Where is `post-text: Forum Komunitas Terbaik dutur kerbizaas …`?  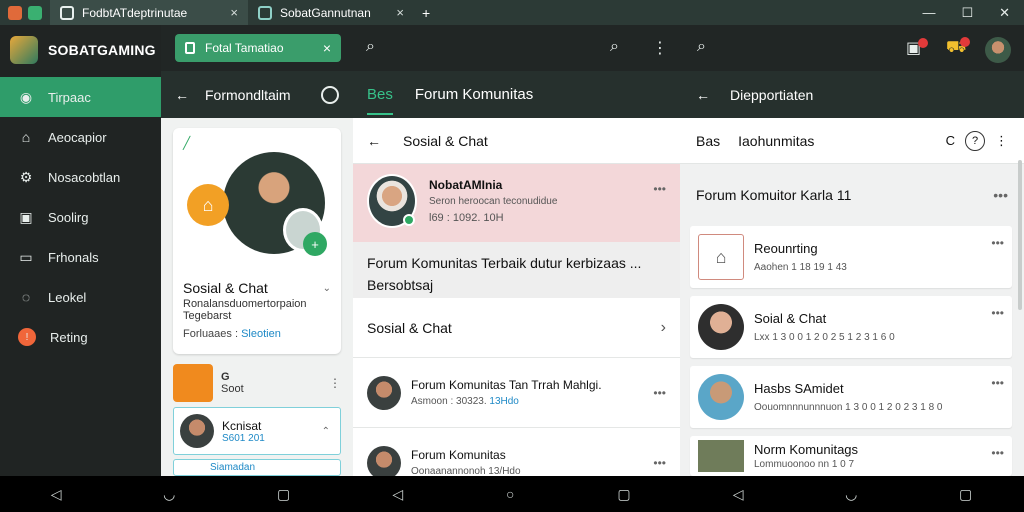
post-text: Forum Komunitas Terbaik dutur kerbizaas … is located at coordinates (516, 270).